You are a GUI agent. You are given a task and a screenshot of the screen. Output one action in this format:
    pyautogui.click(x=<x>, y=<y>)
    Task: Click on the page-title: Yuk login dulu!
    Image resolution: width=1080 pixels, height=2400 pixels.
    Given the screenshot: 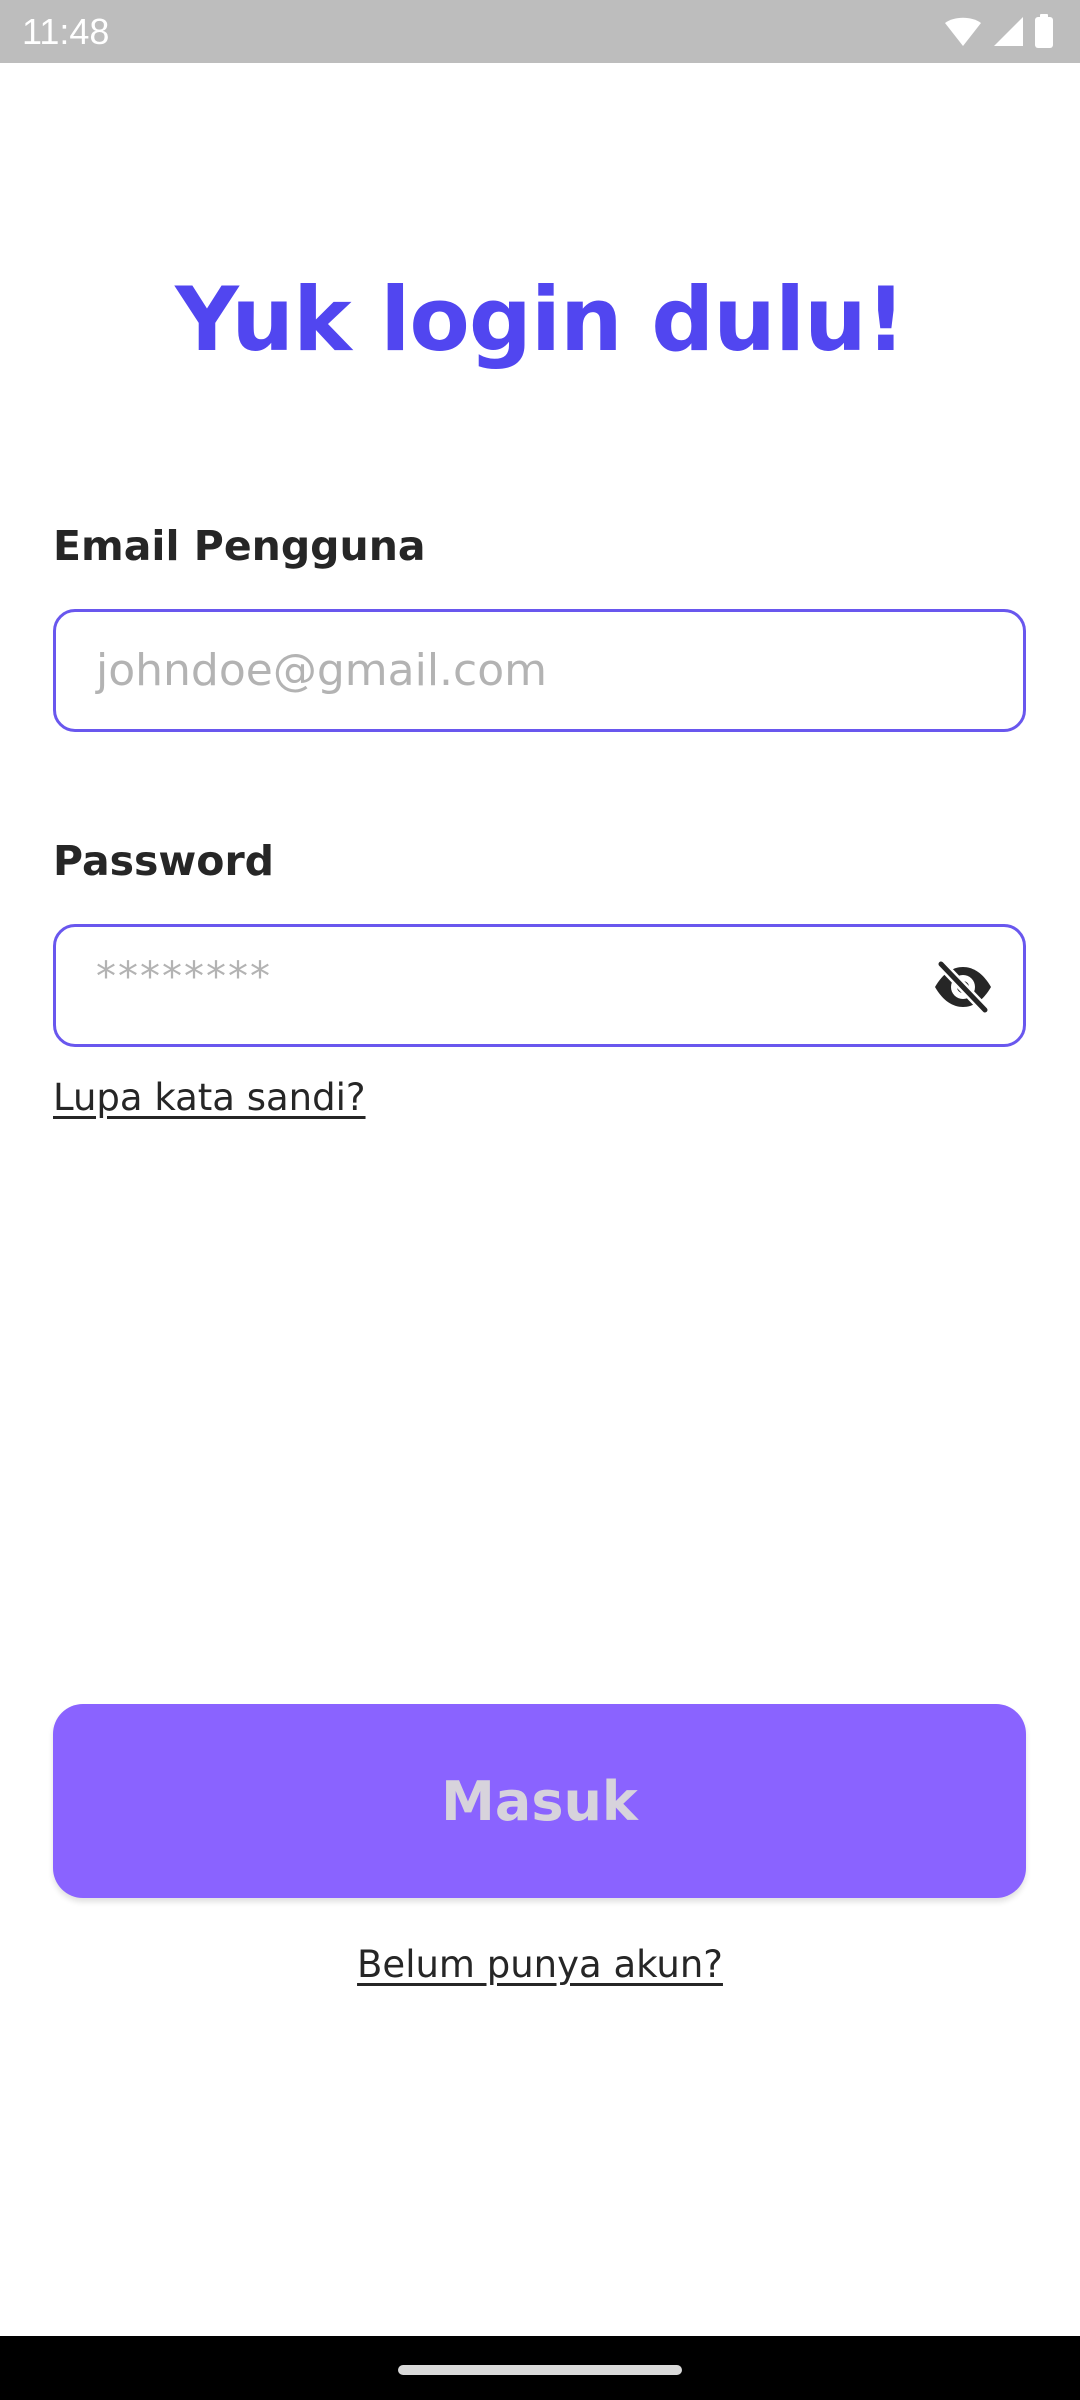 What is the action you would take?
    pyautogui.click(x=540, y=319)
    